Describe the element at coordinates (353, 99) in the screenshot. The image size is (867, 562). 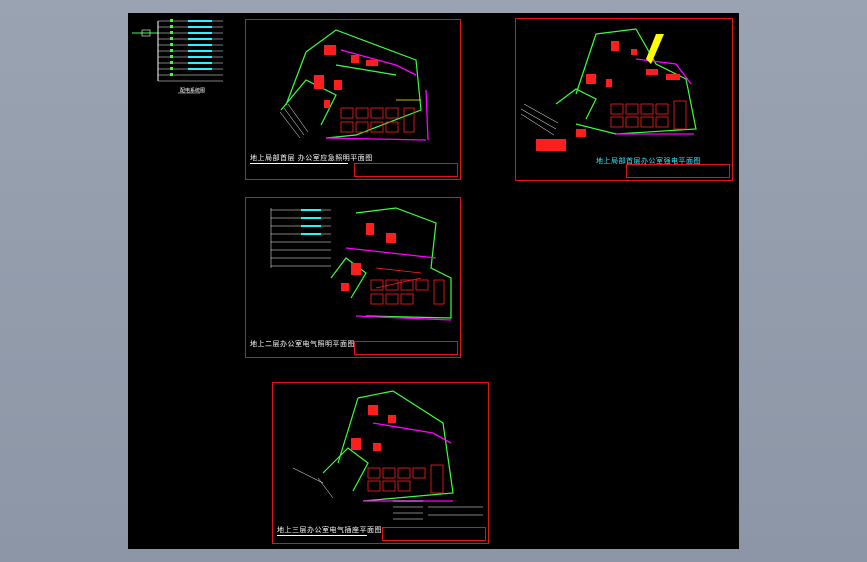
I see `drawing-sheet-1: 地上局部首层 办公室应急照明平面图` at that location.